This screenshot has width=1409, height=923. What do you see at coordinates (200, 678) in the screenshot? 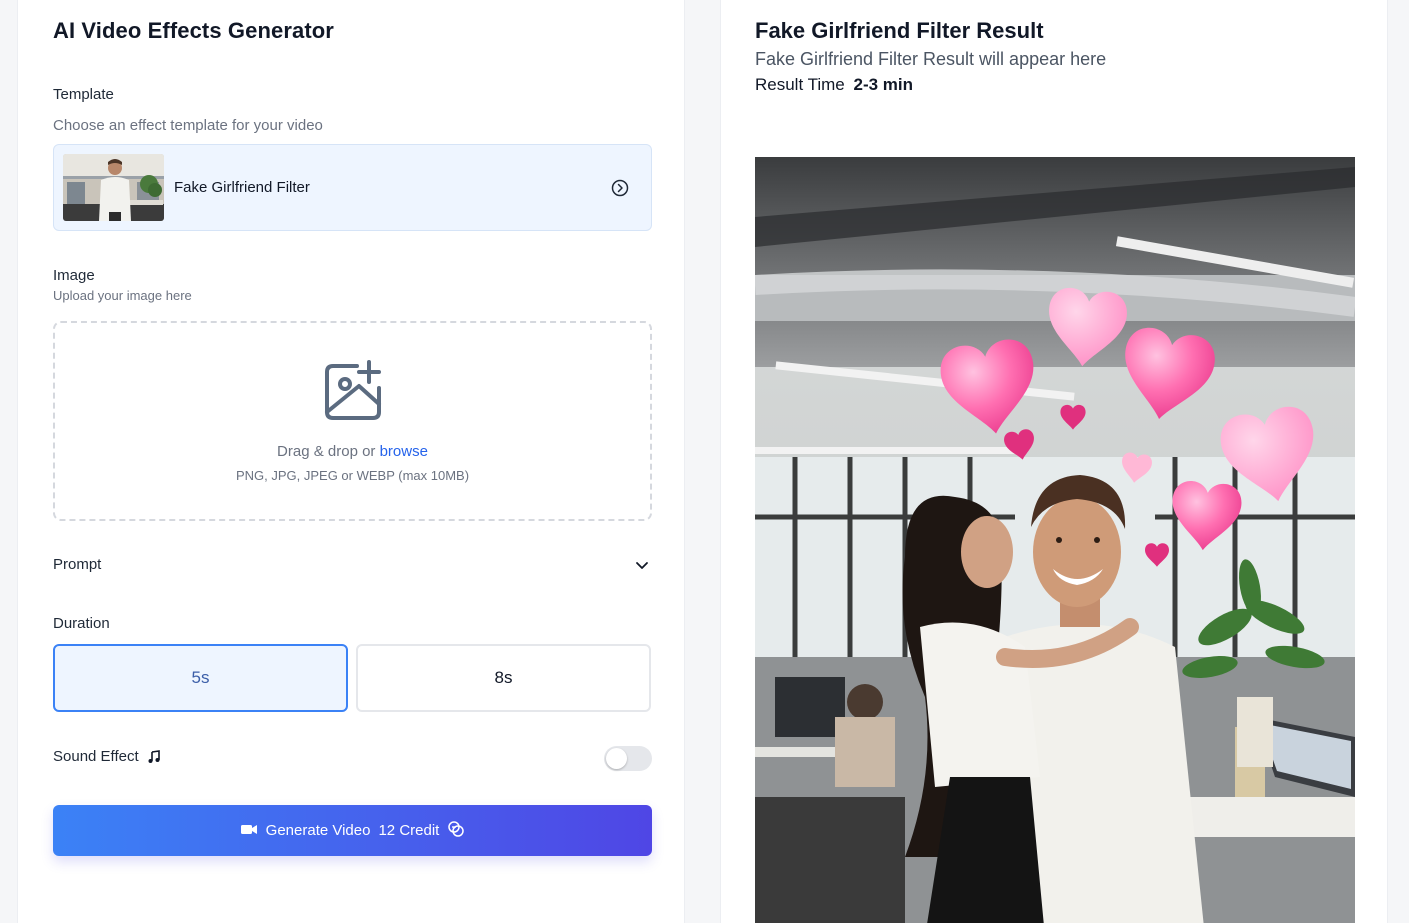
I see `duration-5s-button: 5s` at bounding box center [200, 678].